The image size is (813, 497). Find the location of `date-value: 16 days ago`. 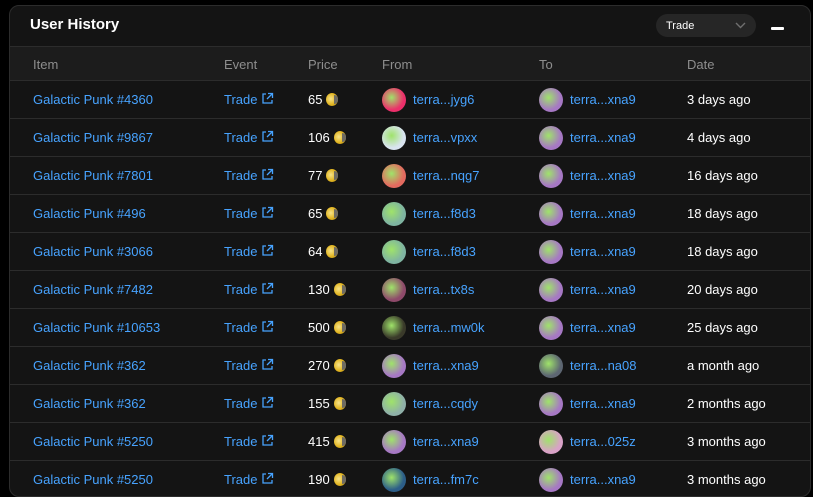

date-value: 16 days ago is located at coordinates (722, 175).